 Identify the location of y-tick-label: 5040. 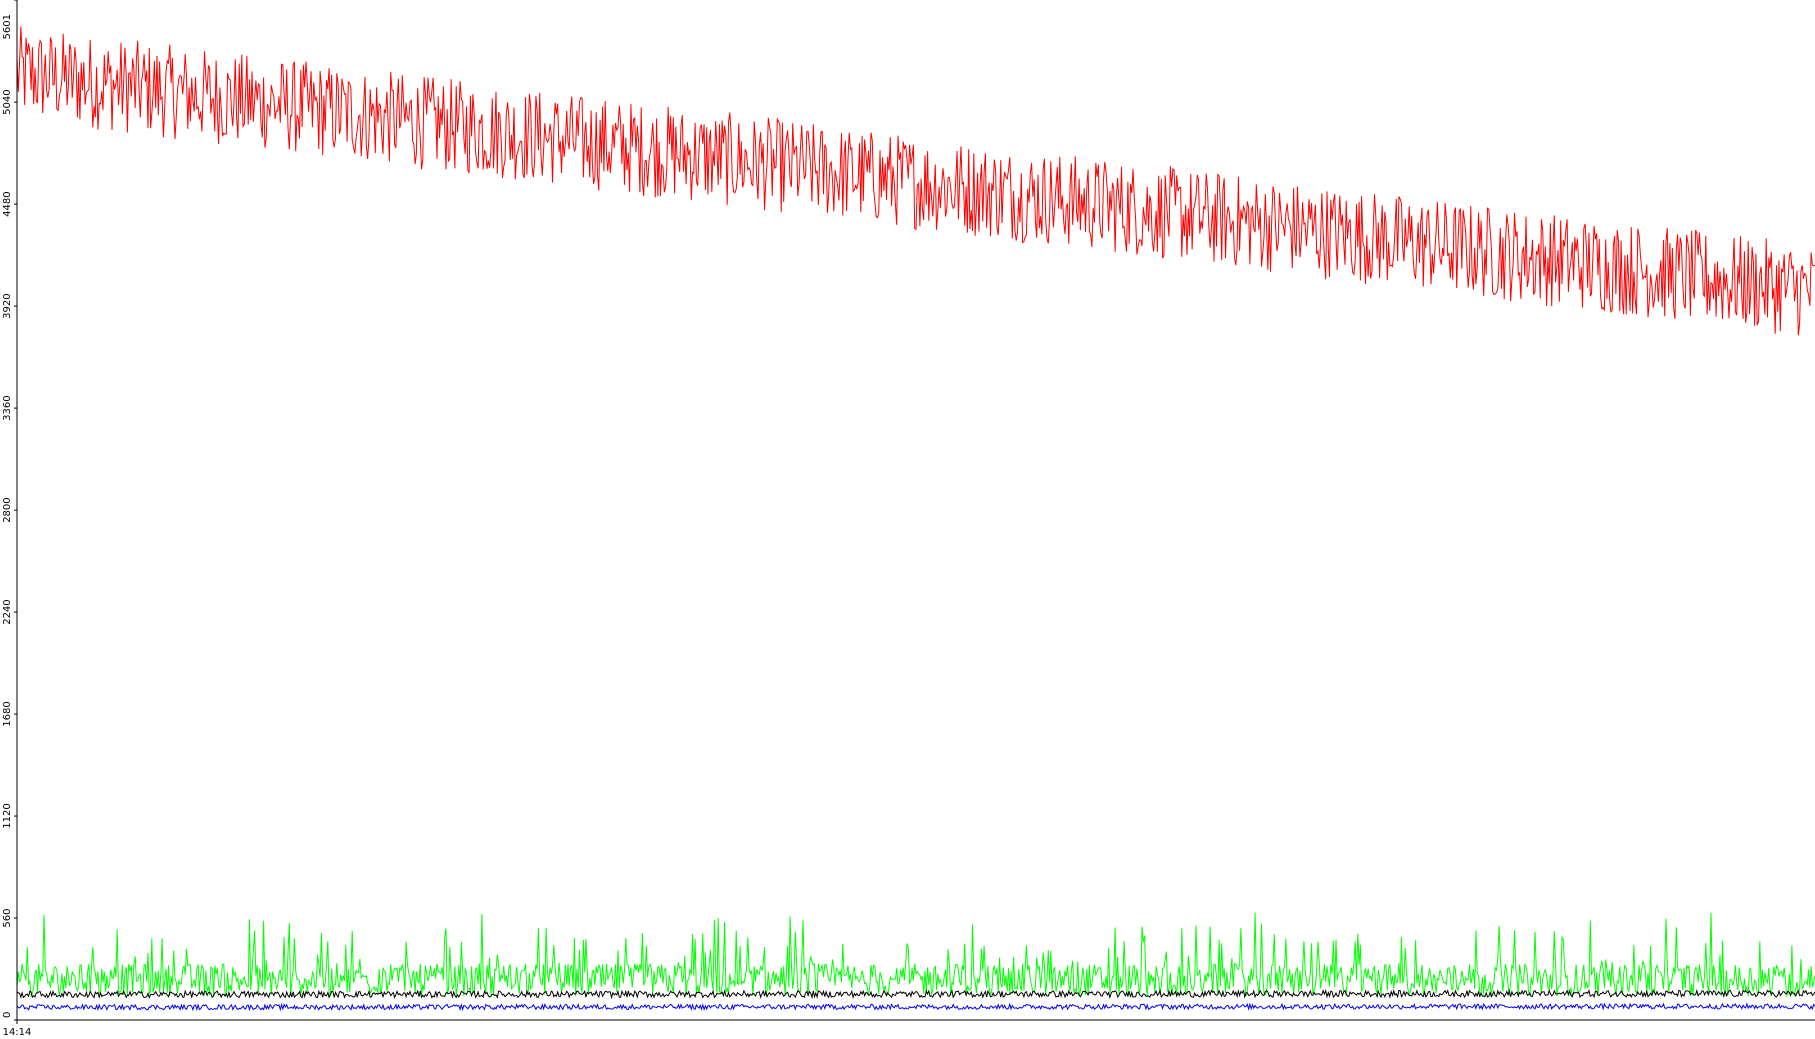
(7, 101).